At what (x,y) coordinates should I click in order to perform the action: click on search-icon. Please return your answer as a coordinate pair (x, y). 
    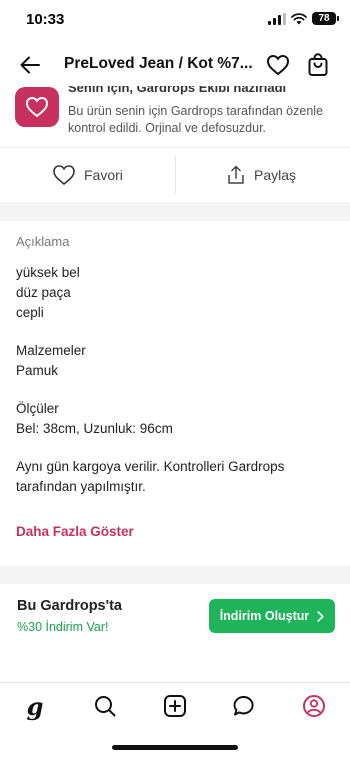
    Looking at the image, I should click on (105, 706).